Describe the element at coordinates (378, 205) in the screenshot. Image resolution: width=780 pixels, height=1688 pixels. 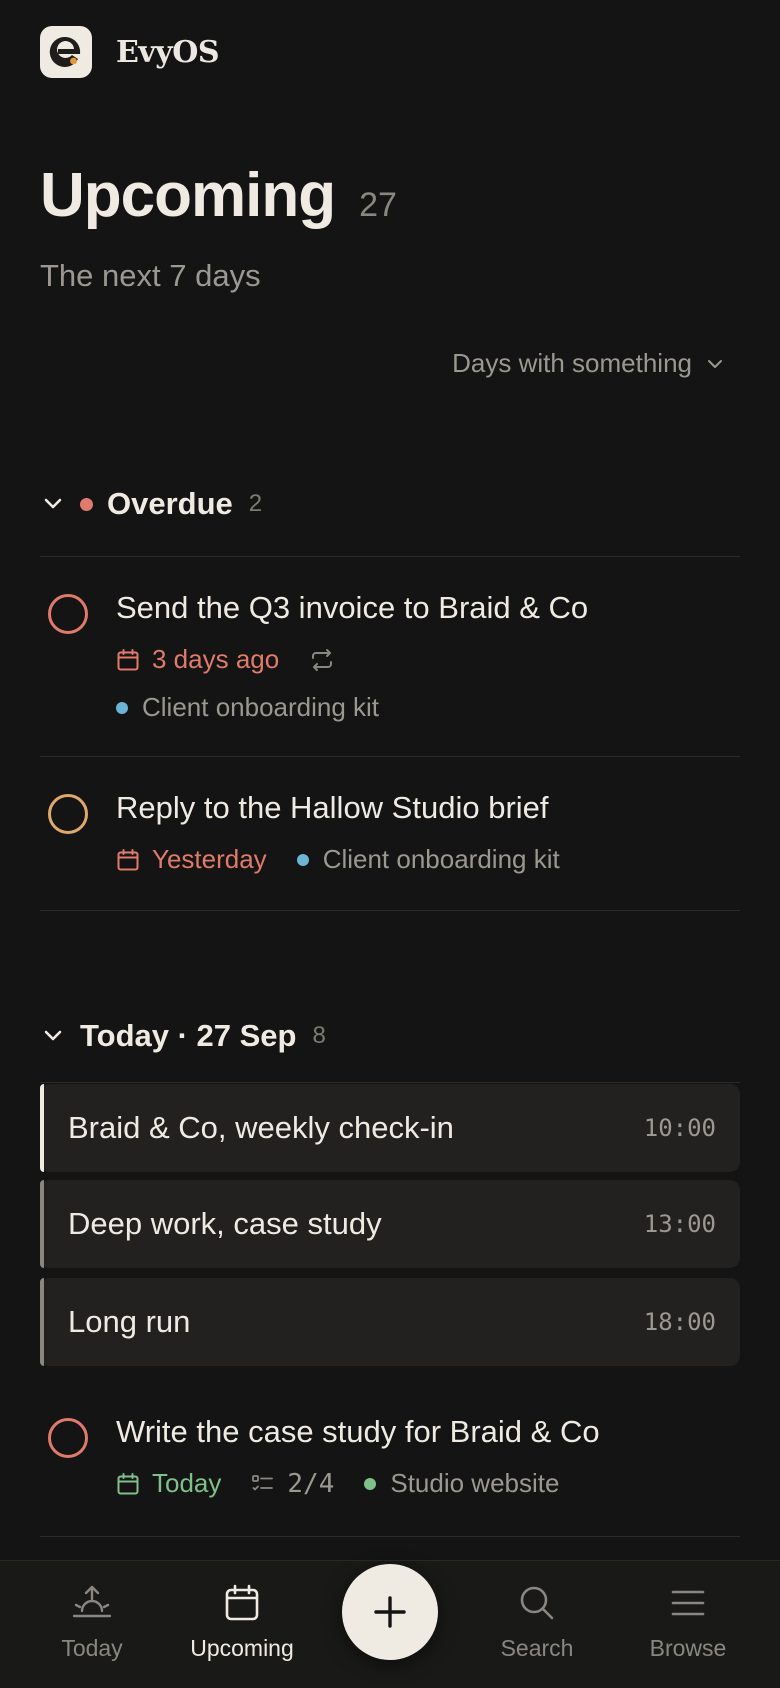
I see `page-count: 27` at that location.